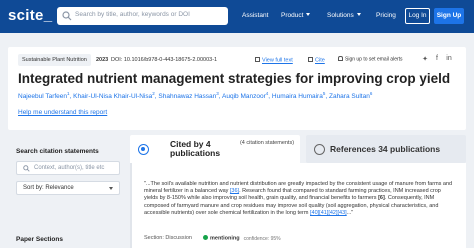  What do you see at coordinates (217, 93) in the screenshot?
I see `author-sup: 3` at bounding box center [217, 93].